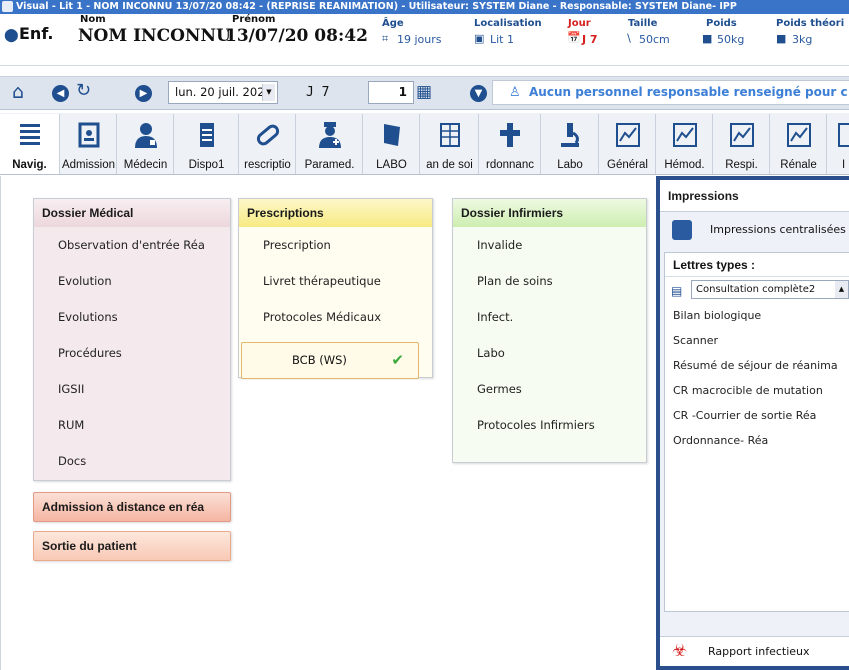 This screenshot has height=670, width=849. Describe the element at coordinates (721, 23) in the screenshot. I see `poids-label: Poids` at that location.